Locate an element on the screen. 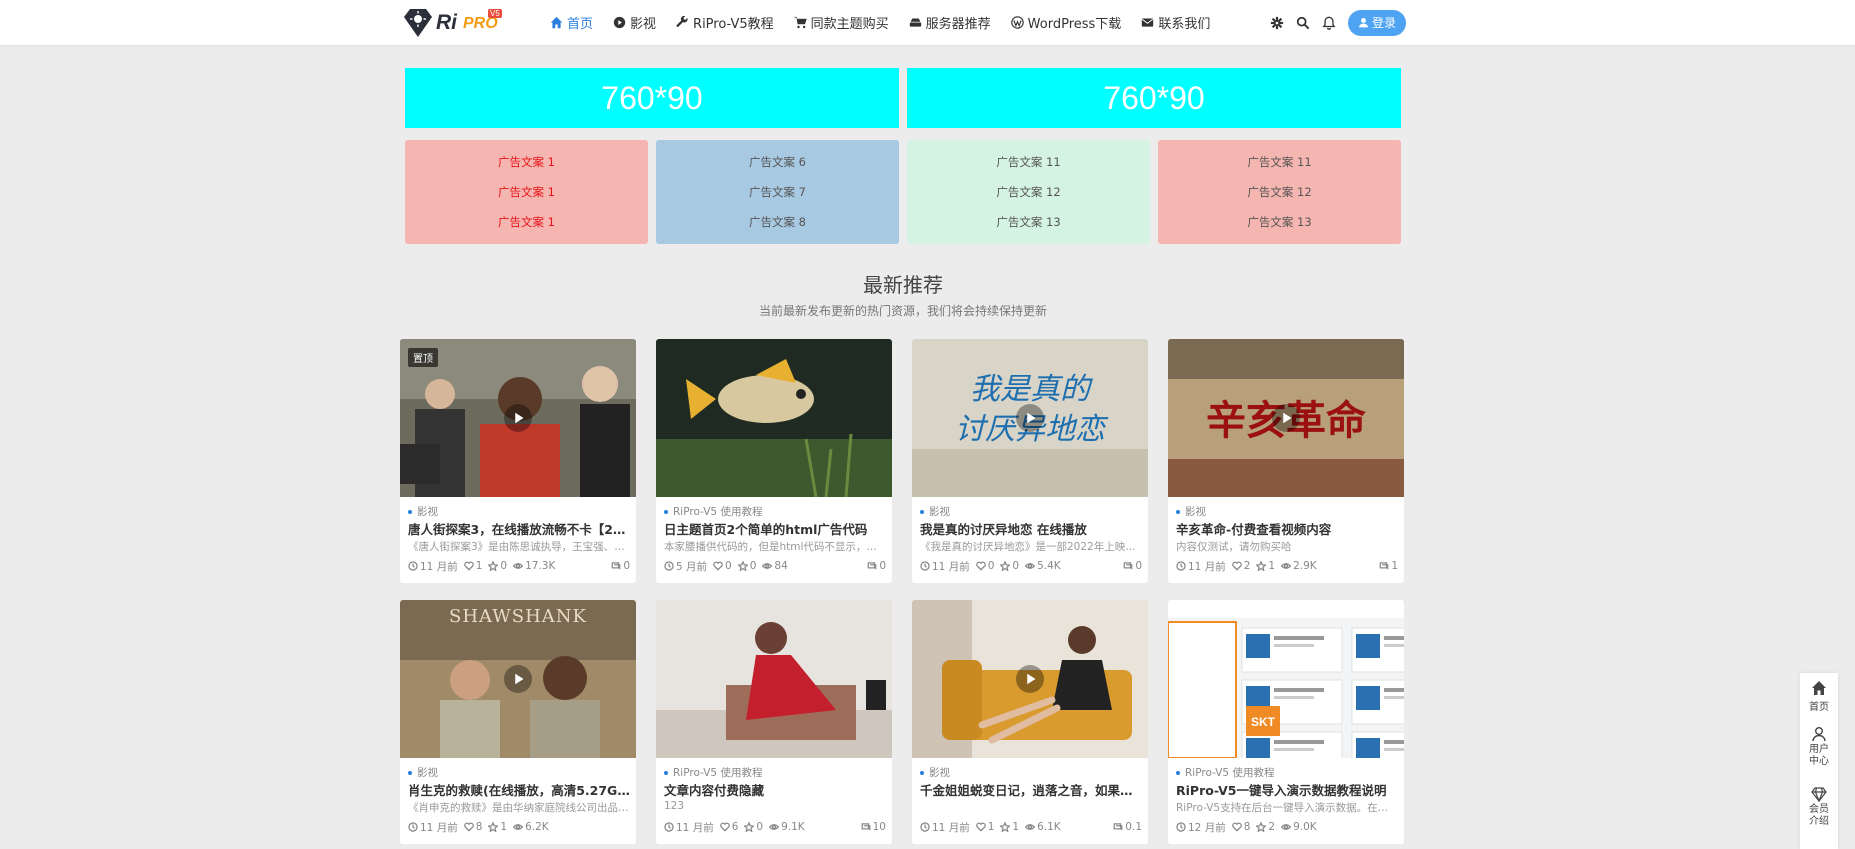  nav-item-wordpress: WordPress下载 is located at coordinates (1065, 22).